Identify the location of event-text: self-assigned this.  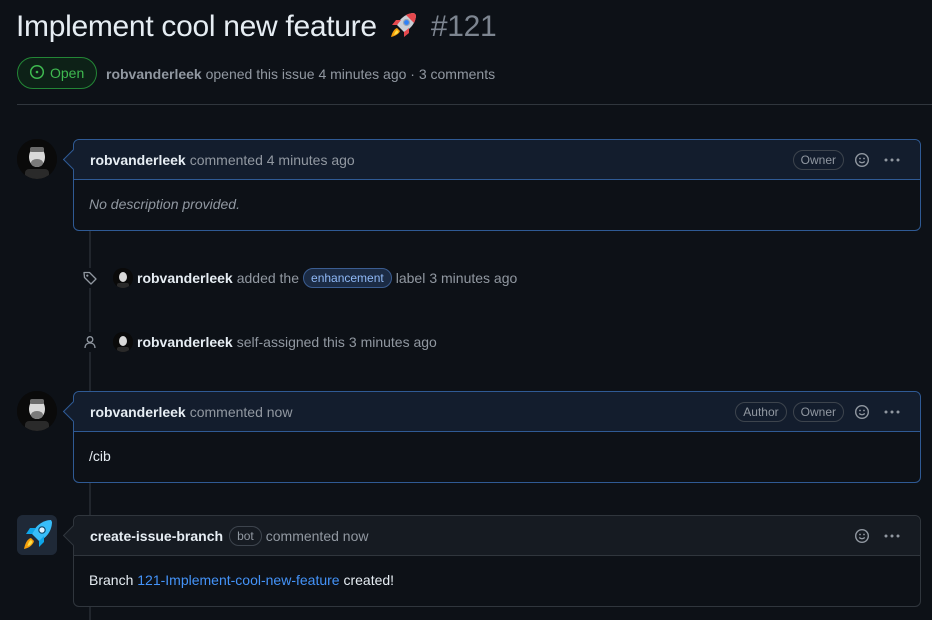
(290, 342).